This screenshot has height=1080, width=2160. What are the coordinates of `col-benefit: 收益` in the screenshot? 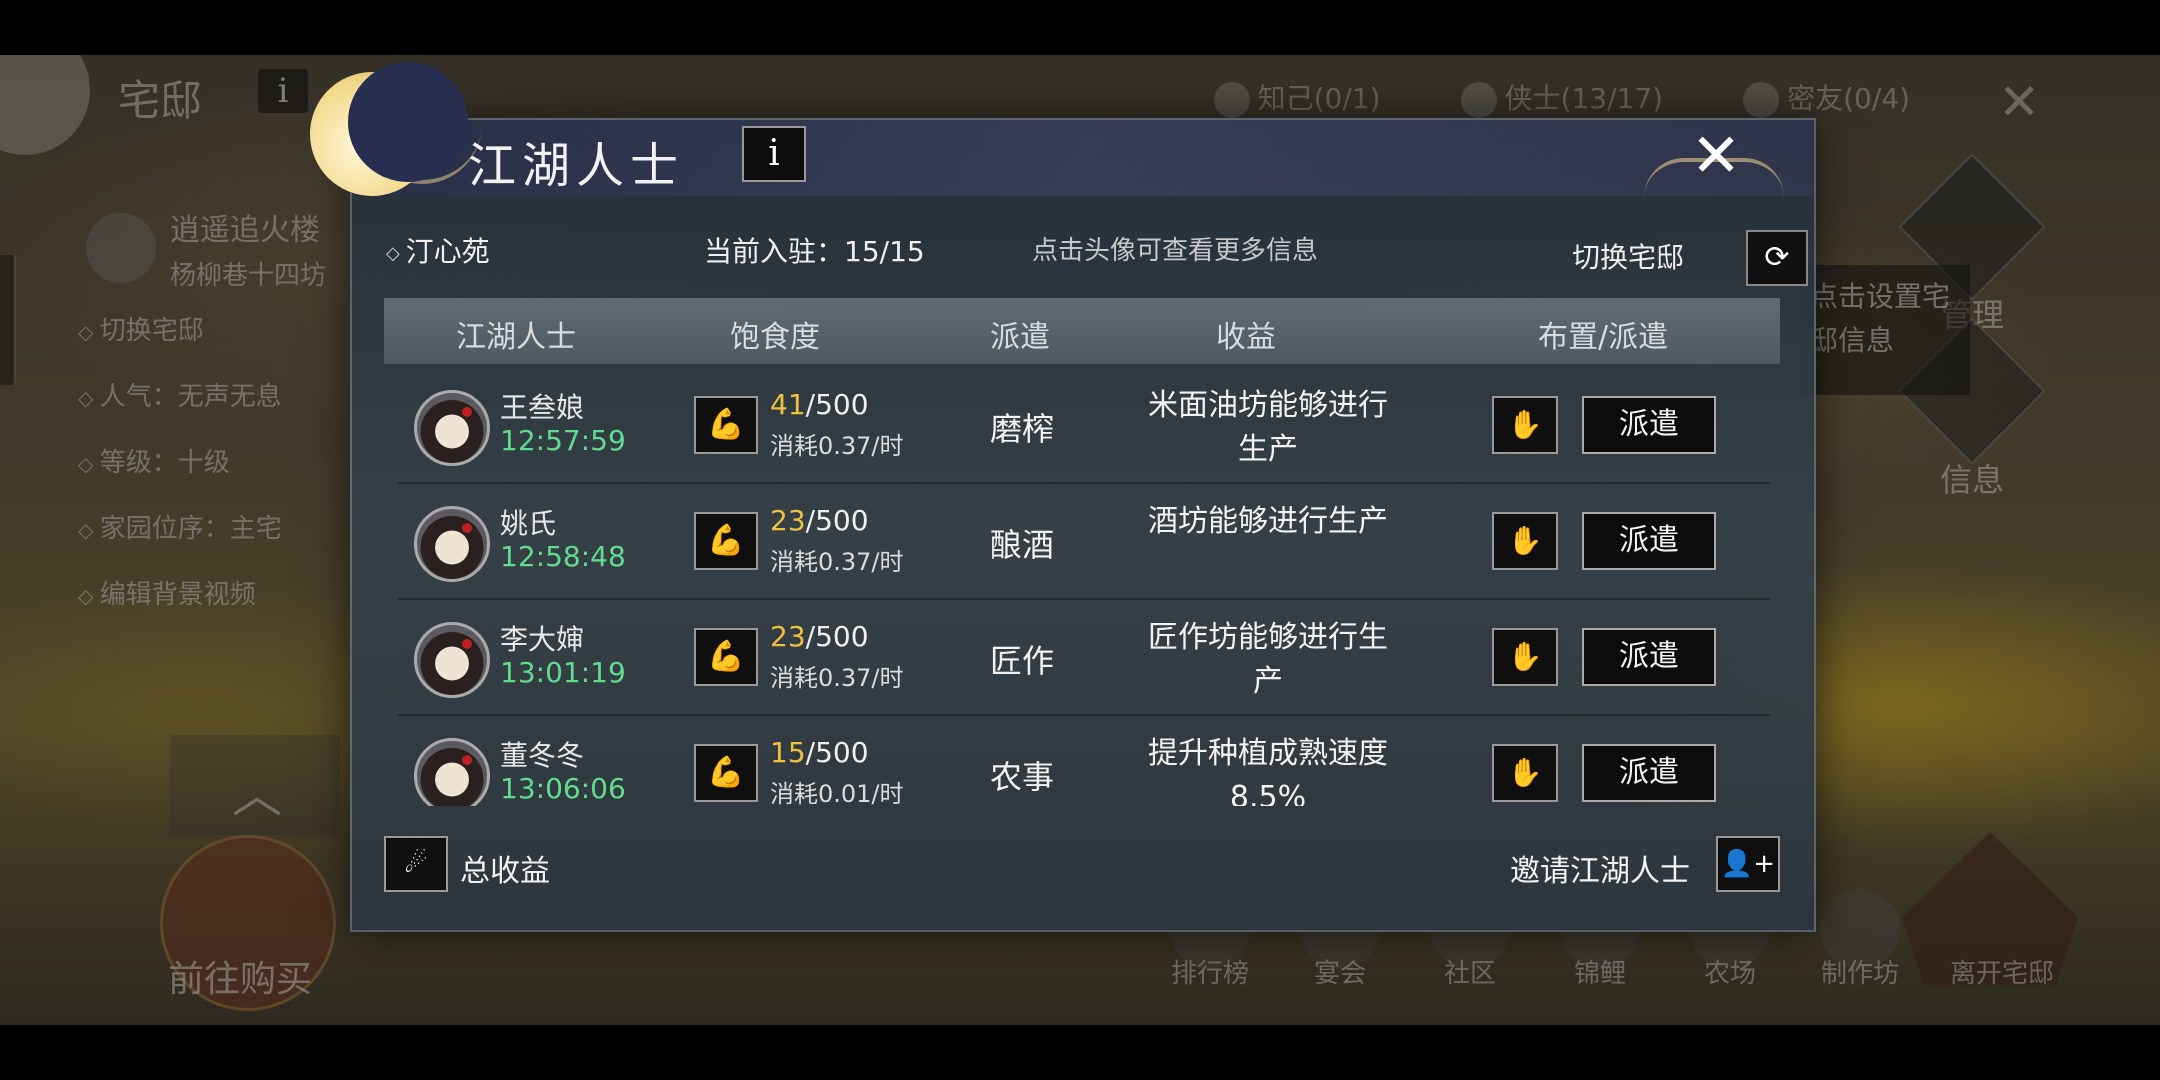 It's located at (1246, 337).